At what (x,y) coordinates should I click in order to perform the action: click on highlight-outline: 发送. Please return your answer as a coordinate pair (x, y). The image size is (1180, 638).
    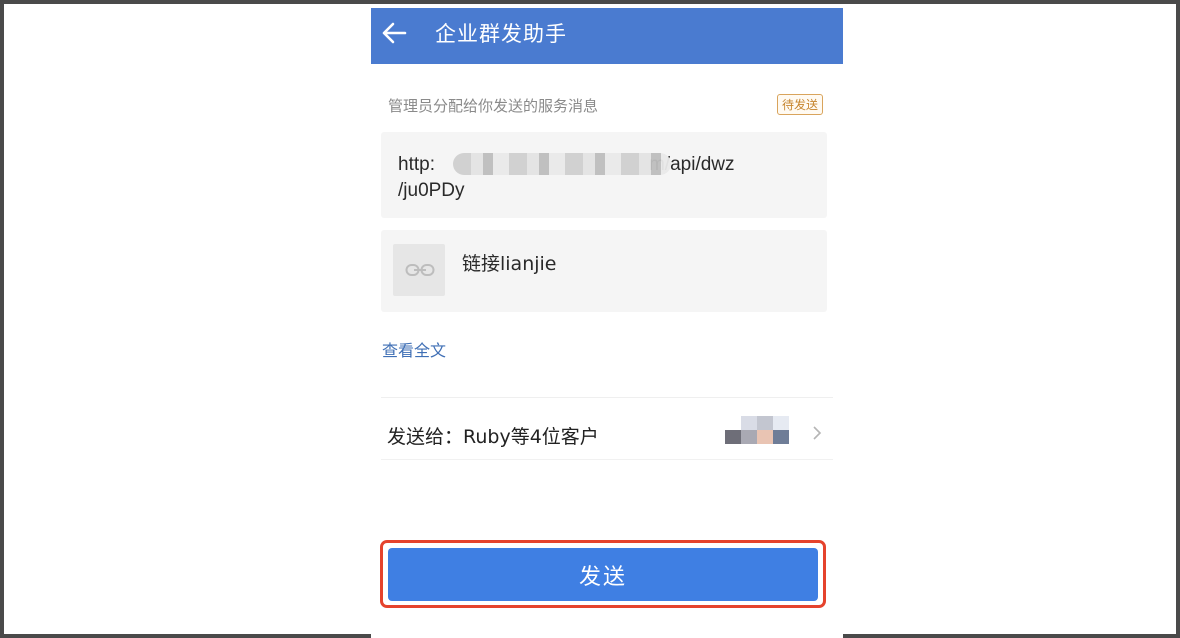
    Looking at the image, I should click on (603, 574).